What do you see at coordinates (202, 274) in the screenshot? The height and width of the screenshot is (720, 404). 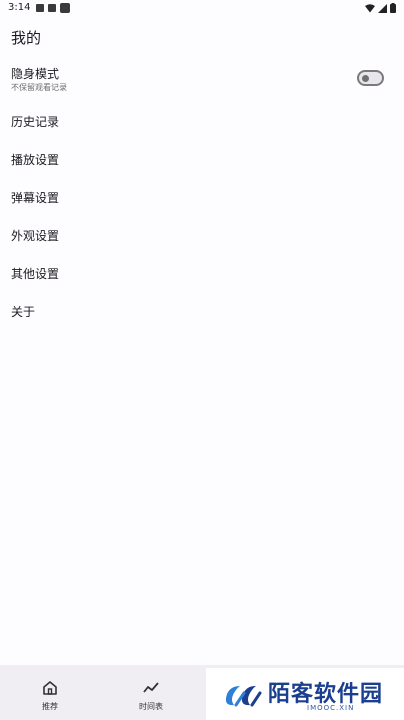 I see `menu-item-other-settings: 其他设置` at bounding box center [202, 274].